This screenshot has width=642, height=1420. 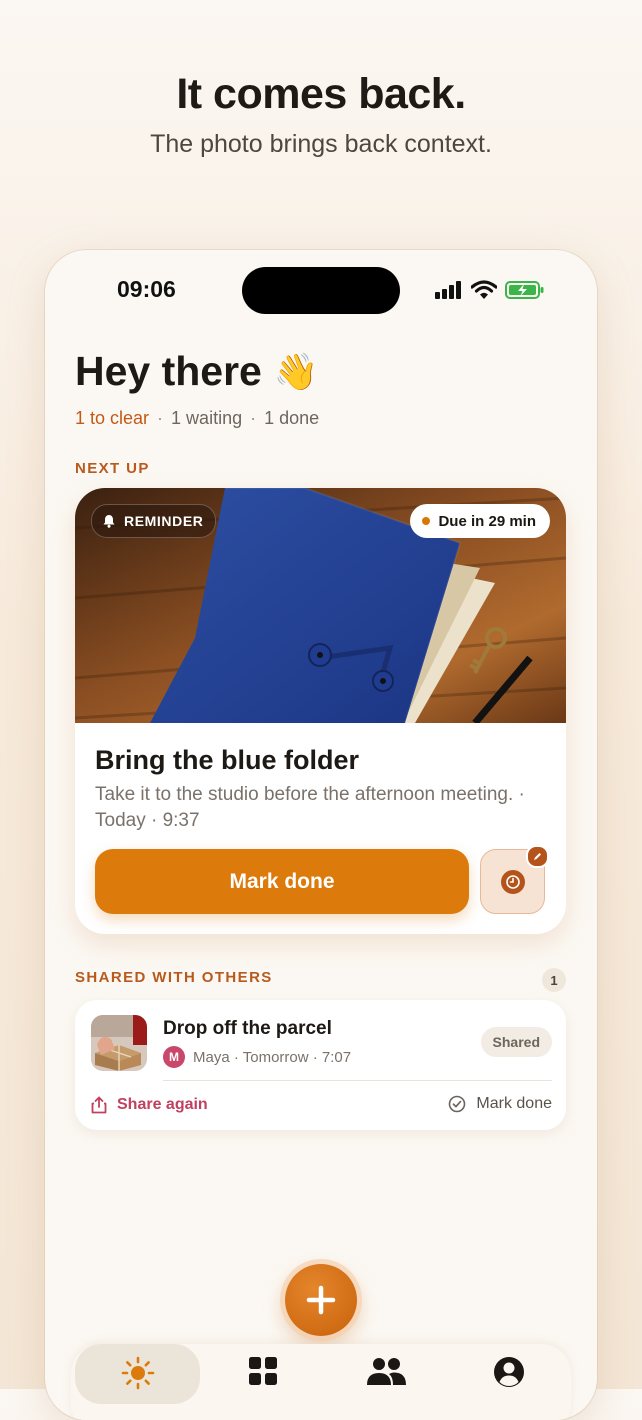 I want to click on plus-icon, so click(x=321, y=1300).